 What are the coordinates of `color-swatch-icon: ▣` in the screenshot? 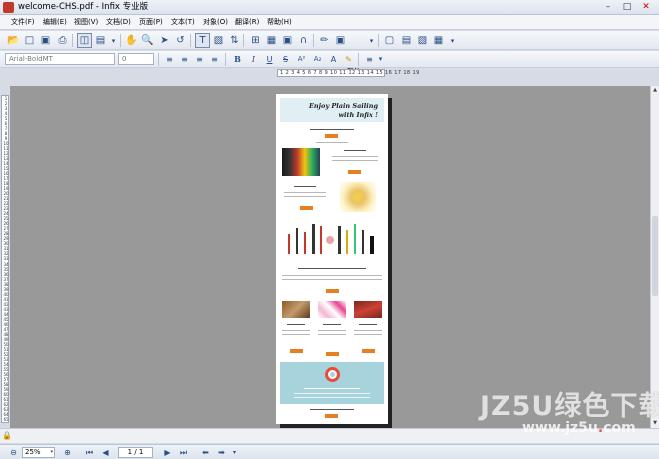 It's located at (340, 40).